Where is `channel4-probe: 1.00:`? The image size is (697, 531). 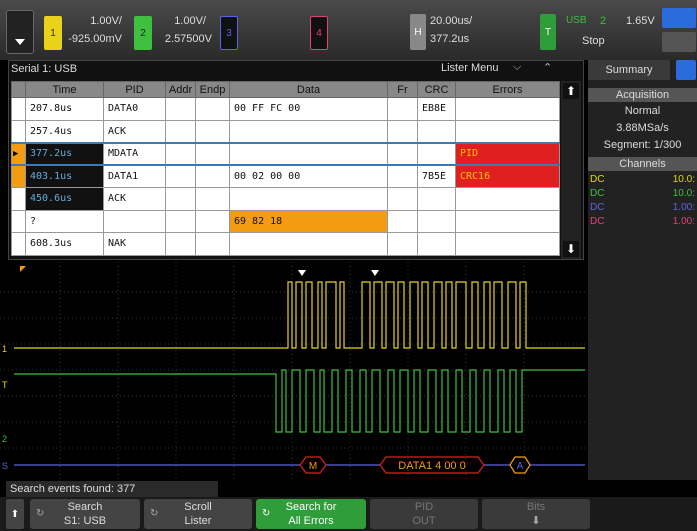 channel4-probe: 1.00: is located at coordinates (683, 221).